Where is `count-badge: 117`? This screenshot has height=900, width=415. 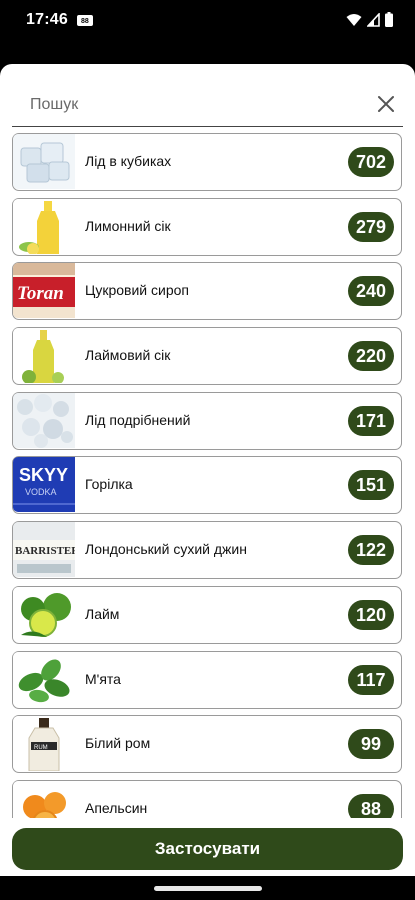 count-badge: 117 is located at coordinates (371, 679).